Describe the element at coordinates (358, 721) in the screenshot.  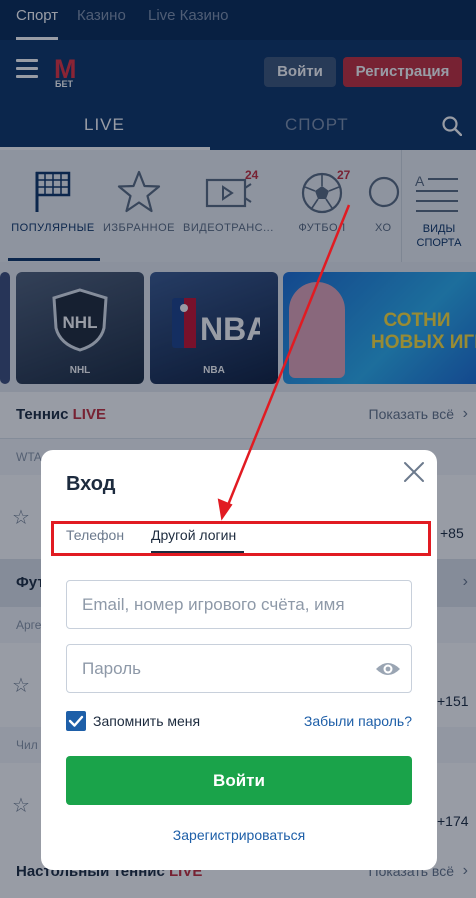
I see `forgot-password-link: Забыли пароль?` at that location.